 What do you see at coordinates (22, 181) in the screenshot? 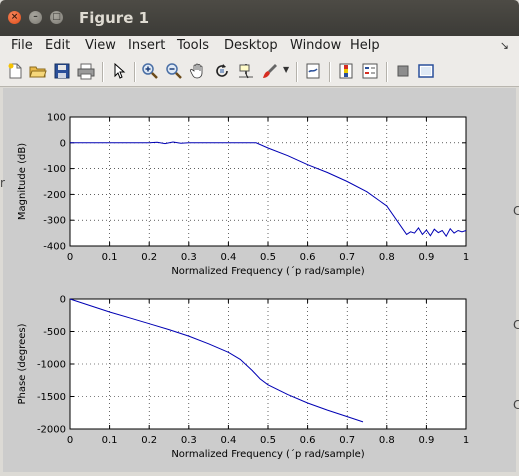
I see `magnitude-y-axis-label: Magnitude (dB)` at bounding box center [22, 181].